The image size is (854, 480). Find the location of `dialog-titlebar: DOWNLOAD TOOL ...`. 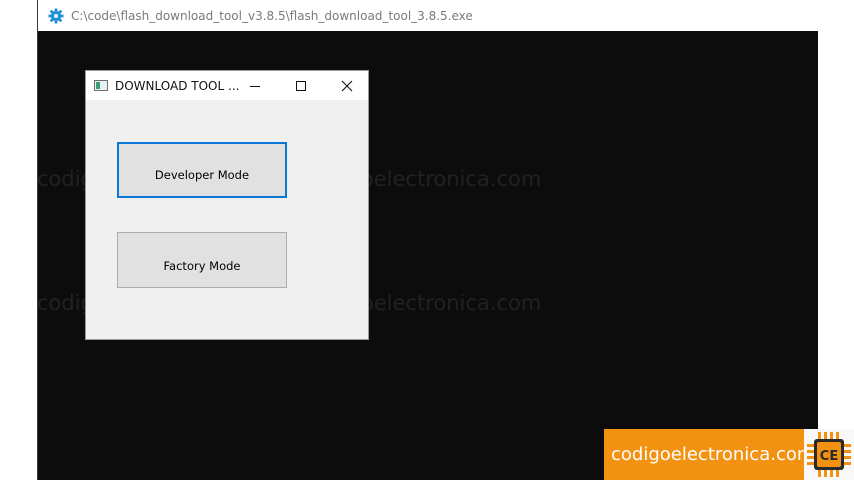

dialog-titlebar: DOWNLOAD TOOL ... is located at coordinates (227, 85).